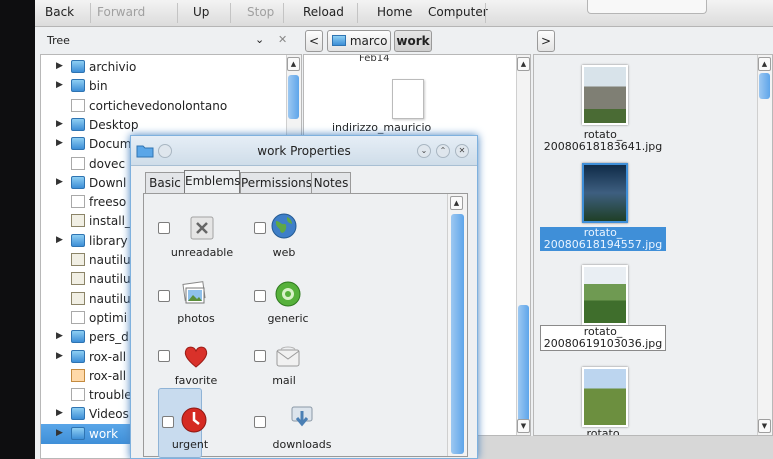 The width and height of the screenshot is (773, 459). What do you see at coordinates (110, 221) in the screenshot?
I see `tree-item-label: install_` at bounding box center [110, 221].